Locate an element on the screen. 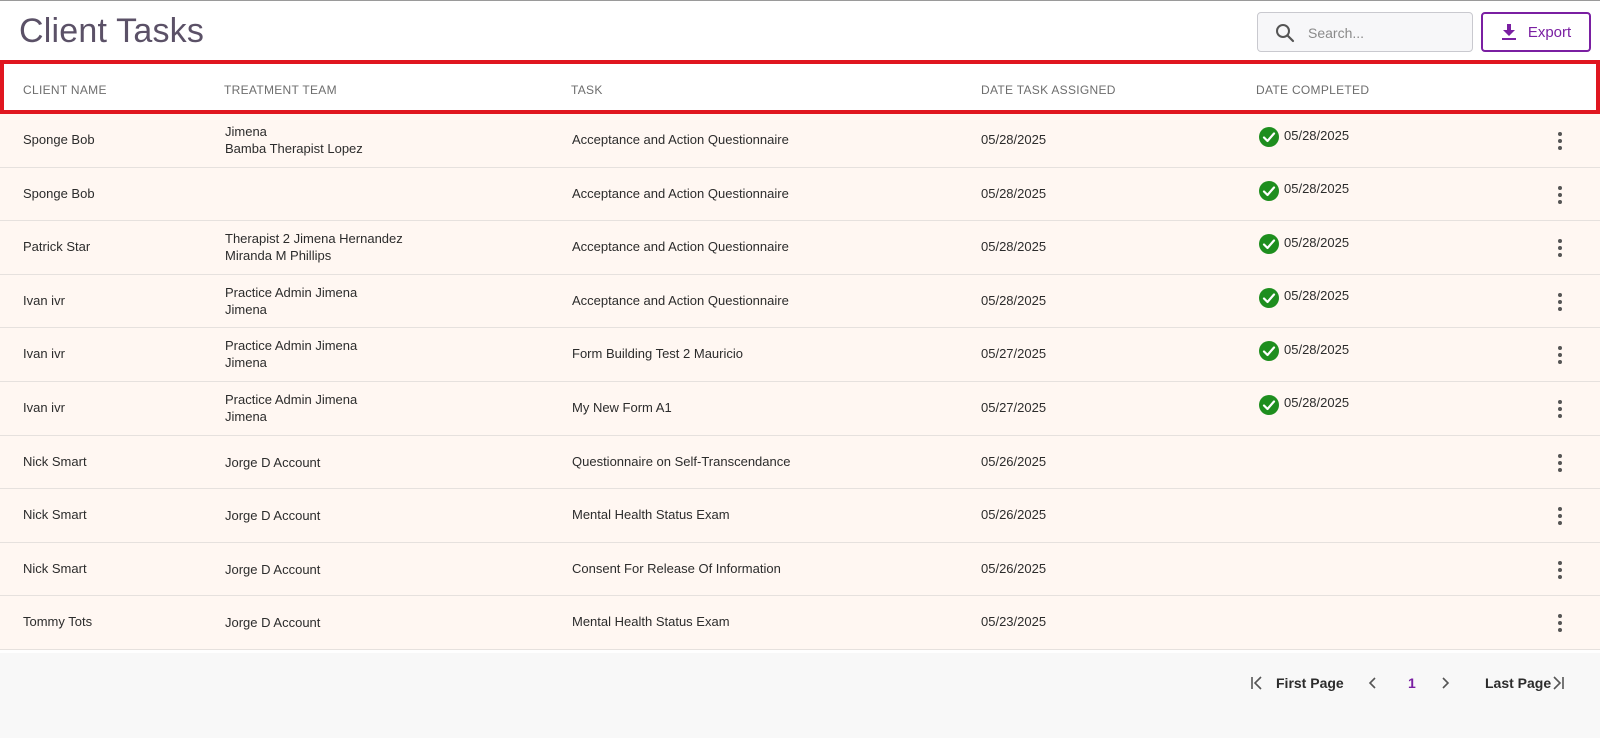 Image resolution: width=1600 pixels, height=738 pixels. page-title: Client Tasks is located at coordinates (112, 31).